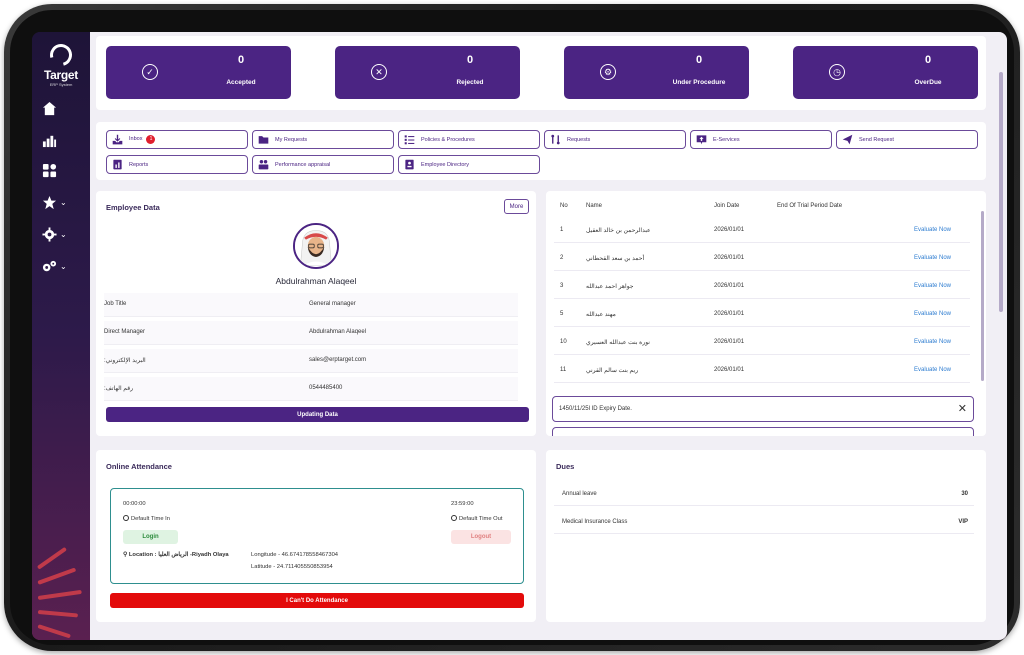 The height and width of the screenshot is (655, 1024). Describe the element at coordinates (481, 537) in the screenshot. I see `logout-button: Logout` at that location.